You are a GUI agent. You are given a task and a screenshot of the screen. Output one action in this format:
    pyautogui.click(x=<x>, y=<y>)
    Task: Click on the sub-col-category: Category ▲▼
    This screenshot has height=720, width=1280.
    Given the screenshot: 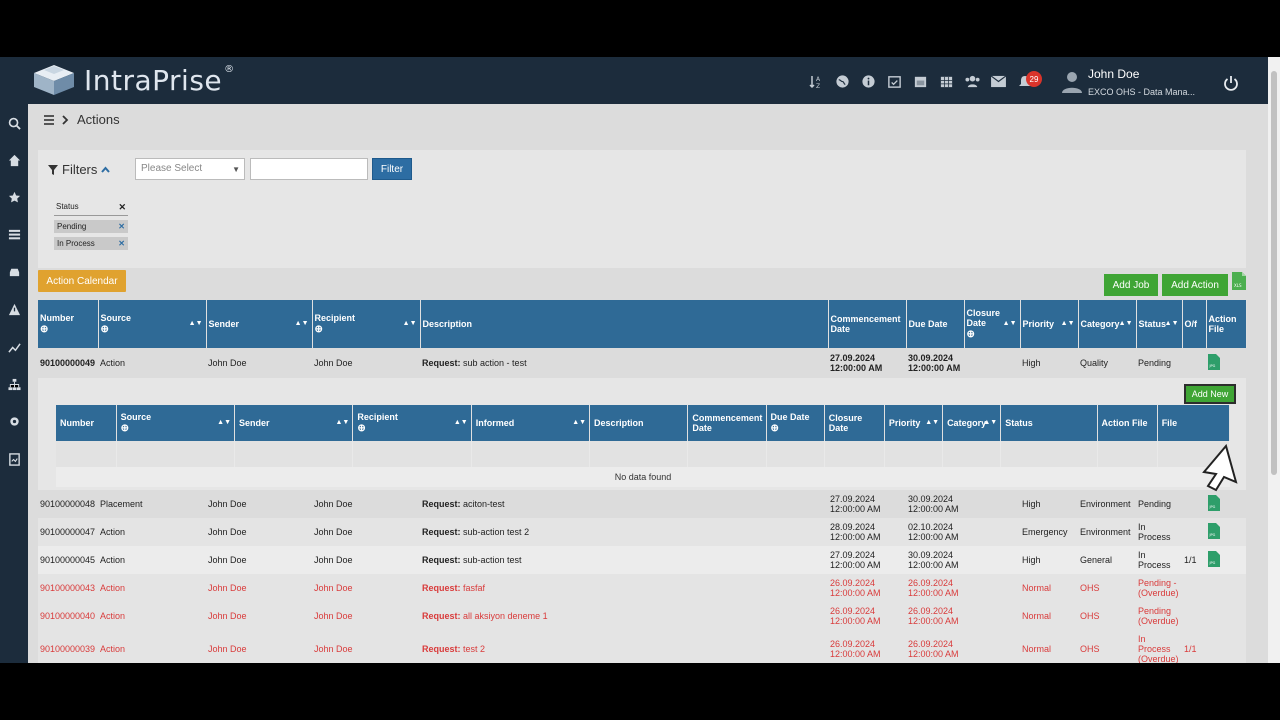 What is the action you would take?
    pyautogui.click(x=972, y=423)
    